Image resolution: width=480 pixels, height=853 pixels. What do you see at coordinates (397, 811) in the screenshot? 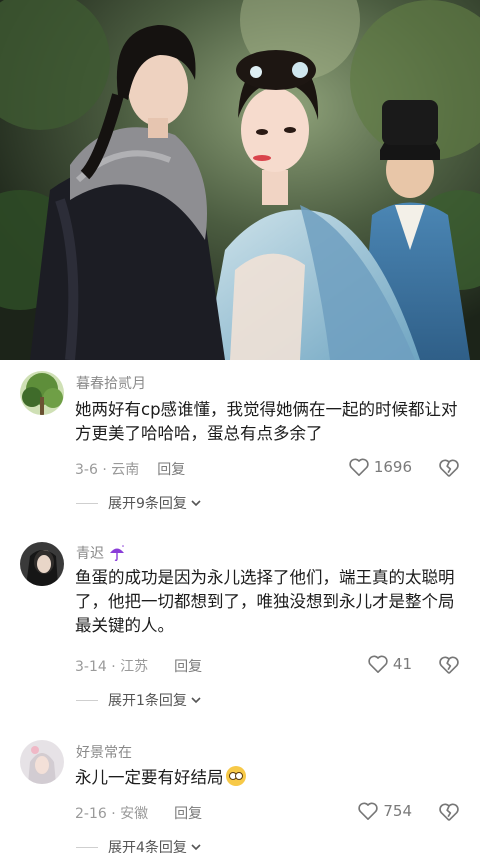
I see `like-count: 754` at bounding box center [397, 811].